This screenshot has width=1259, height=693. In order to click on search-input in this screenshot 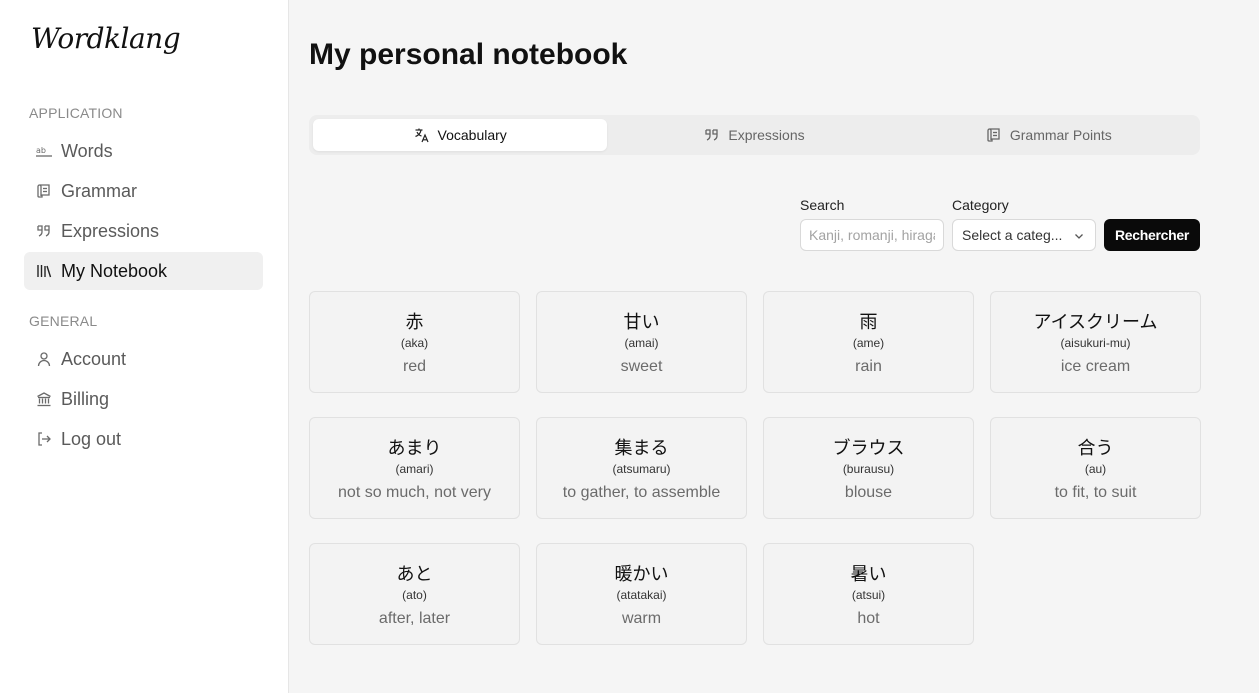, I will do `click(872, 235)`.